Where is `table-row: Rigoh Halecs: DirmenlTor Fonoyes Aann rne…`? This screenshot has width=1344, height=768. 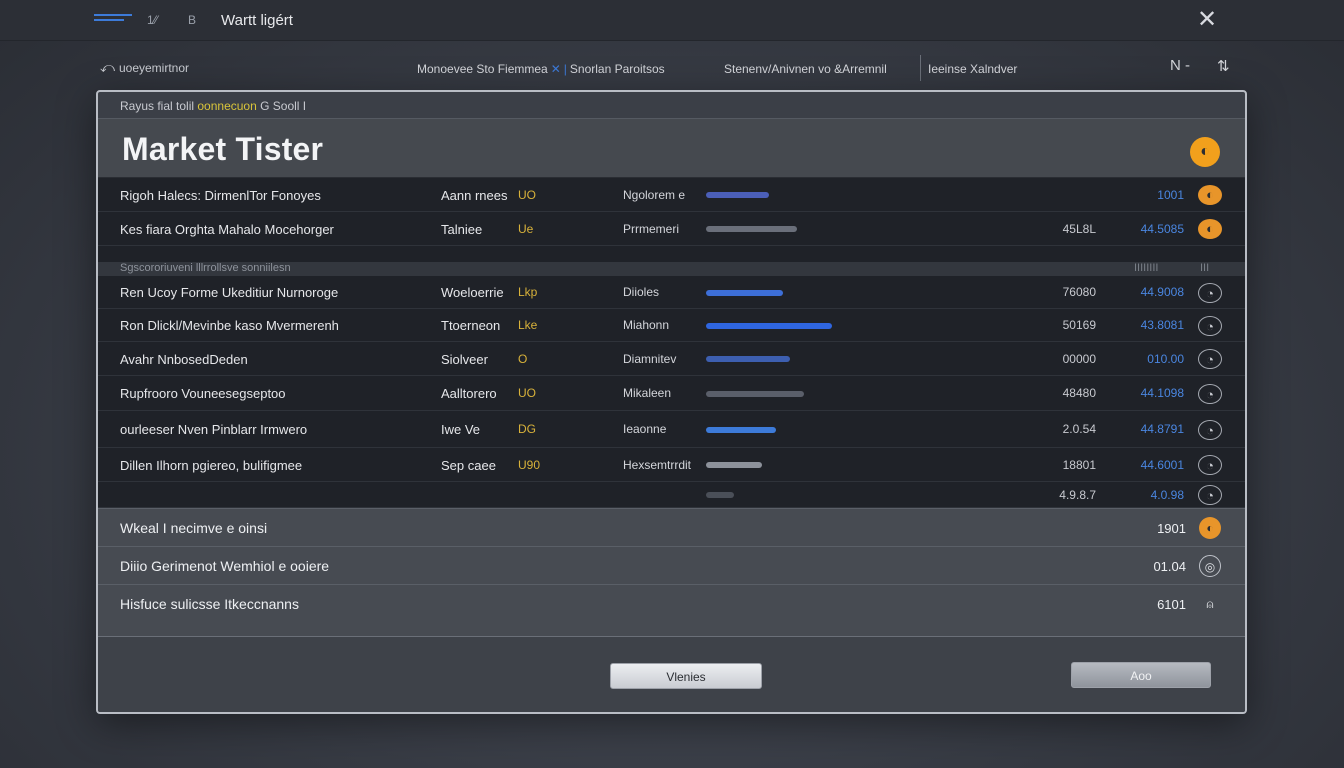
table-row: Rigoh Halecs: DirmenlTor Fonoyes Aann rne… is located at coordinates (671, 195).